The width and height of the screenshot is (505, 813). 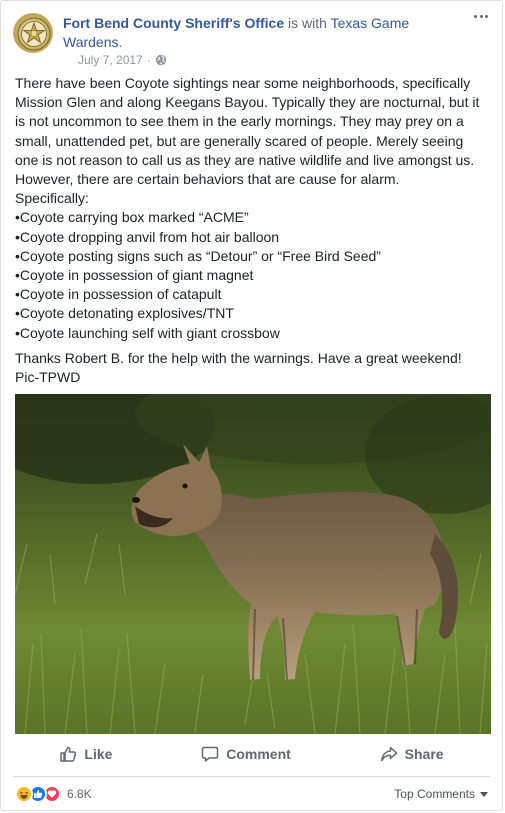 I want to click on list-item: Coyote carrying box marked “ACME”, so click(x=251, y=217).